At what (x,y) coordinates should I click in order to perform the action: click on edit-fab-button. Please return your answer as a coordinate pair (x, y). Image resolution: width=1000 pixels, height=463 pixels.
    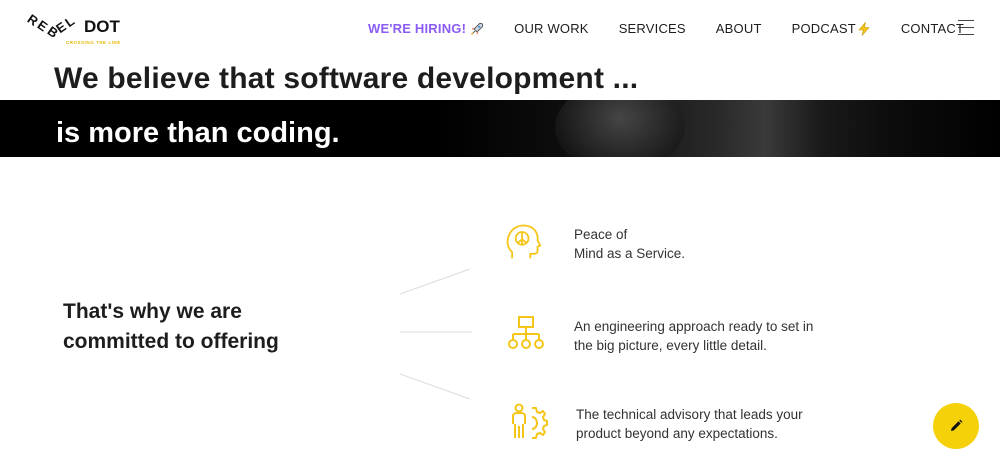
    Looking at the image, I should click on (956, 426).